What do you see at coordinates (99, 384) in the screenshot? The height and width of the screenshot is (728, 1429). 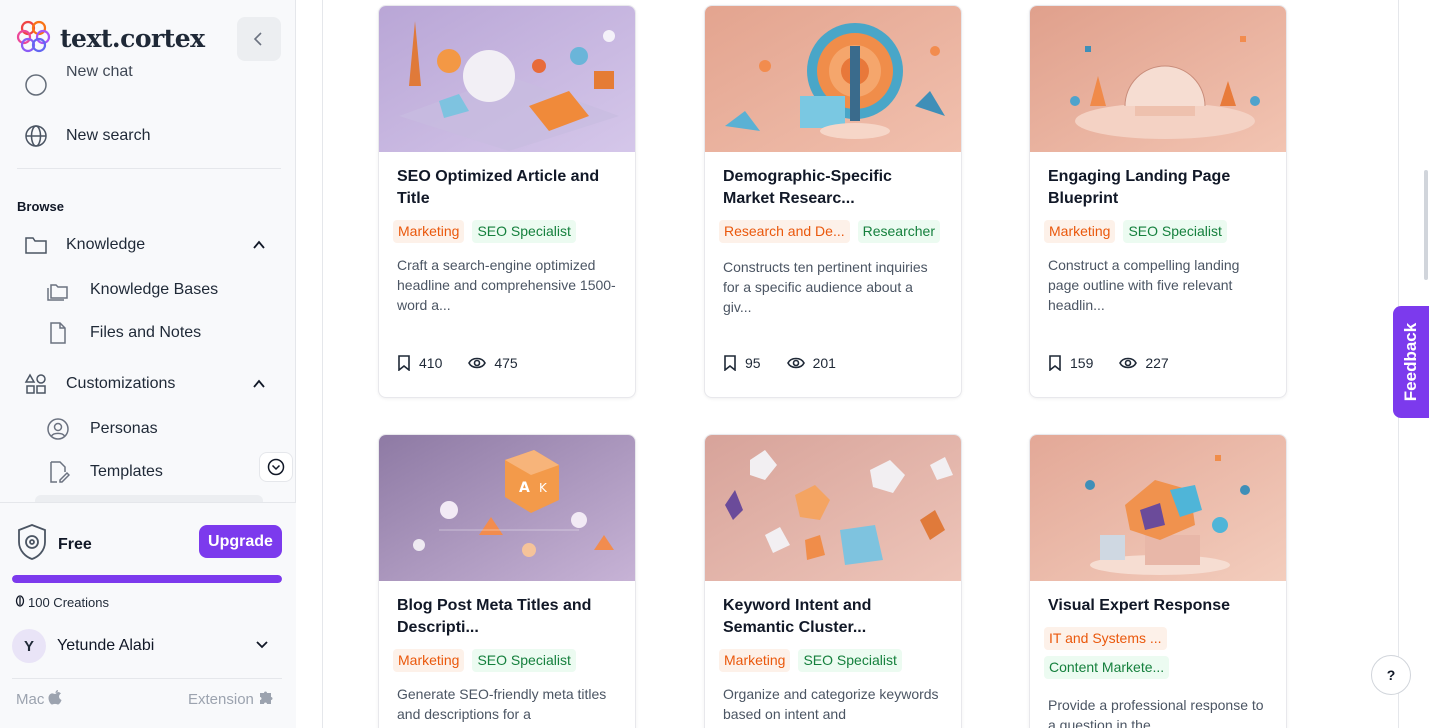 I see `sidebar-item-customizations: Customizations` at bounding box center [99, 384].